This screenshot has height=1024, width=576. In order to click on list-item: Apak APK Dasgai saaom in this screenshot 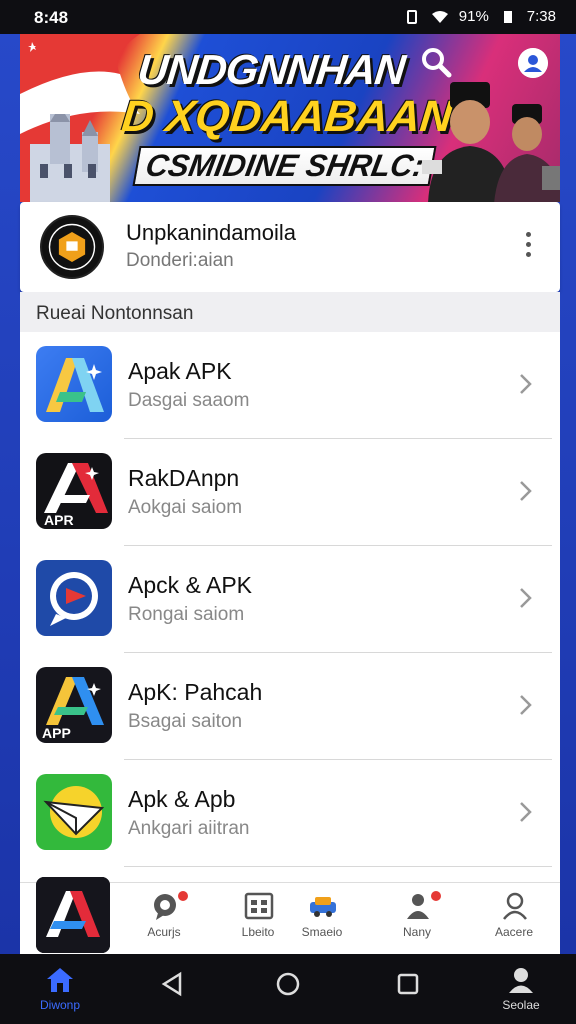, I will do `click(290, 385)`.